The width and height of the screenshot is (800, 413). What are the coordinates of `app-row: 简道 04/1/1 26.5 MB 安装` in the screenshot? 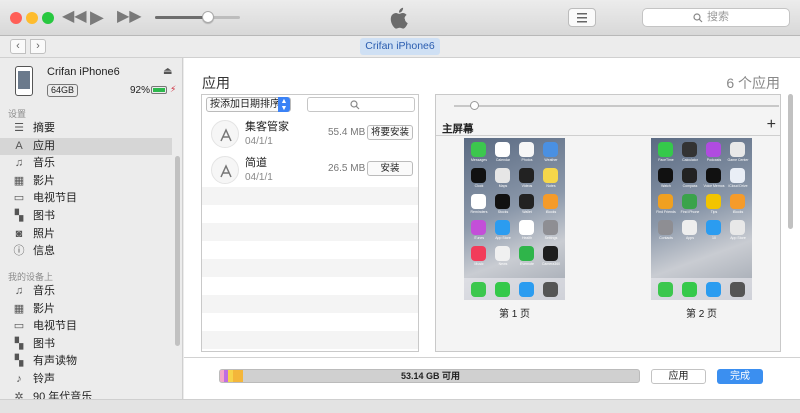 It's located at (310, 169).